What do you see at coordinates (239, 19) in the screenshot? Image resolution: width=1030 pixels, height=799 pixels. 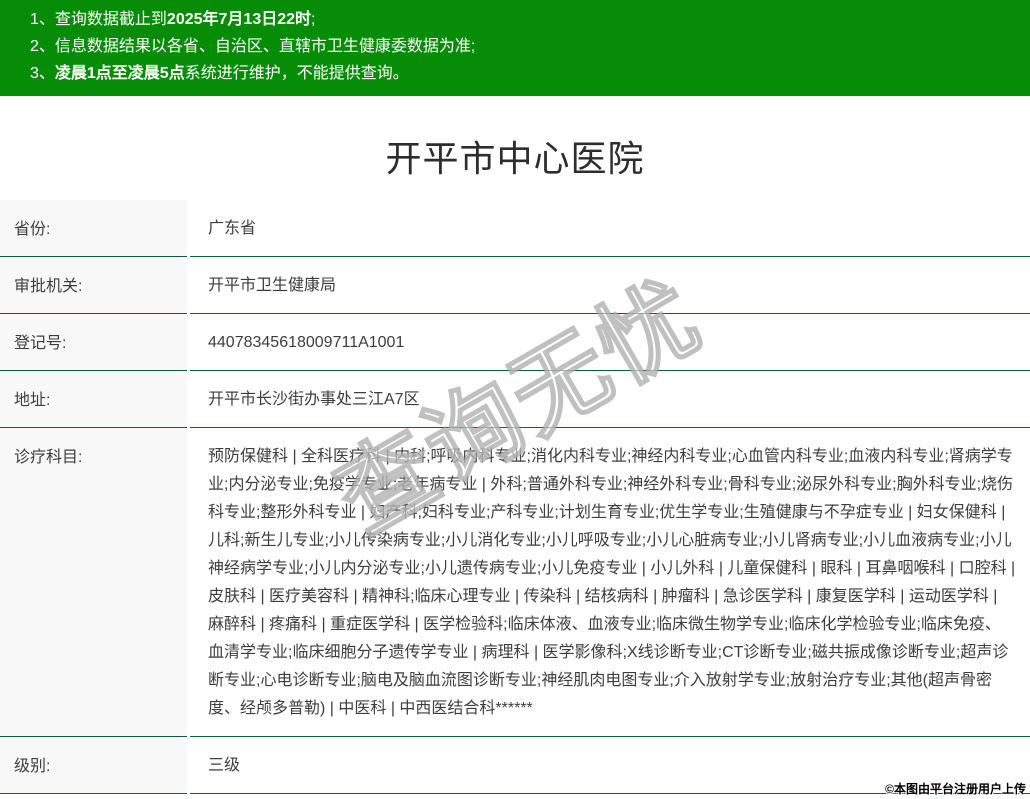 I see `notice-text-bold: 2025年7月13日22时` at bounding box center [239, 19].